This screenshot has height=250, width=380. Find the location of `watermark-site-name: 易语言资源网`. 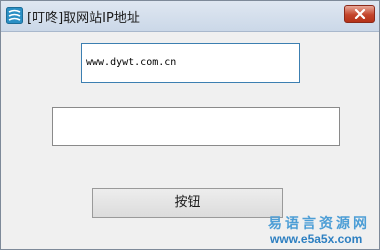

watermark-site-name: 易语言资源网 is located at coordinates (319, 224).